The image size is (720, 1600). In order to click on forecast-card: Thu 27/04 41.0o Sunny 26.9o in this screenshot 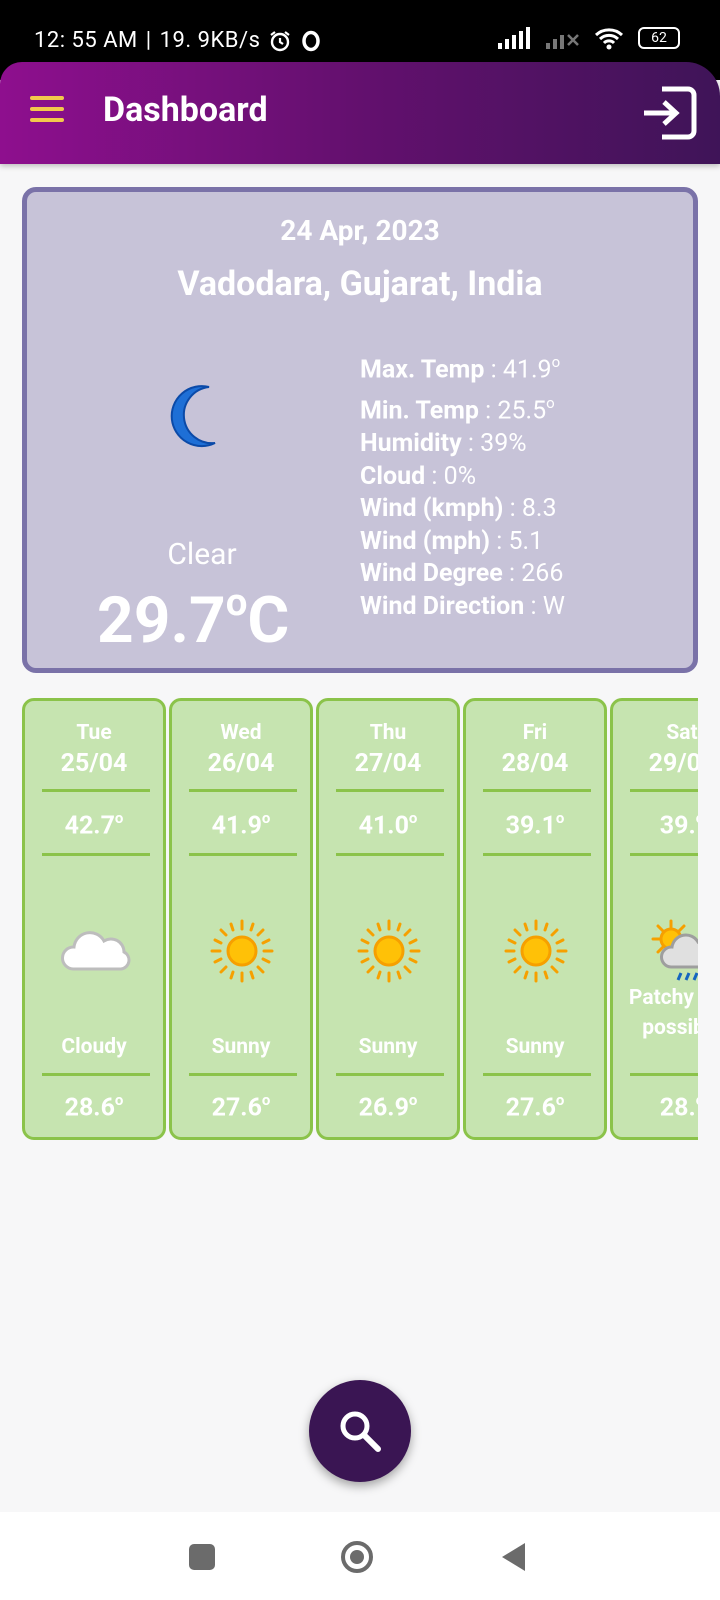, I will do `click(388, 919)`.